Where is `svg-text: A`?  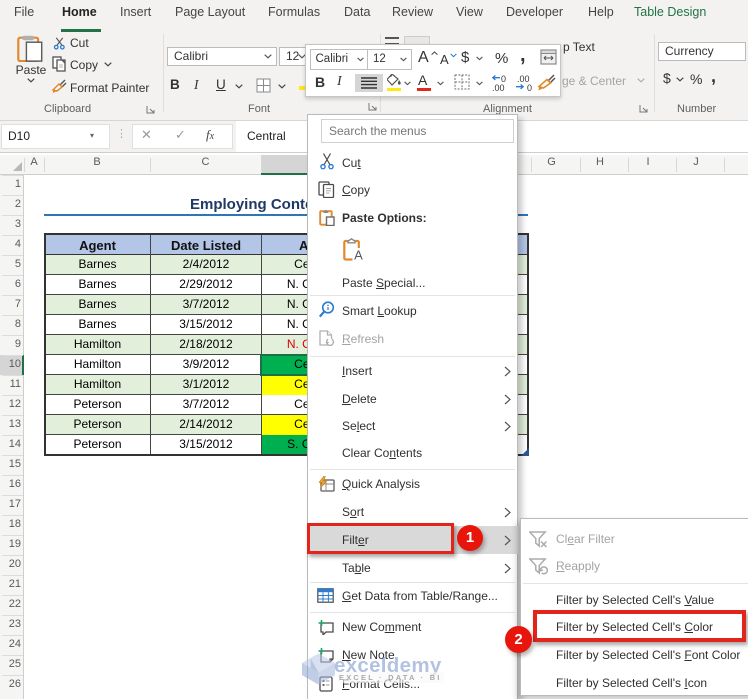 svg-text: A is located at coordinates (358, 254).